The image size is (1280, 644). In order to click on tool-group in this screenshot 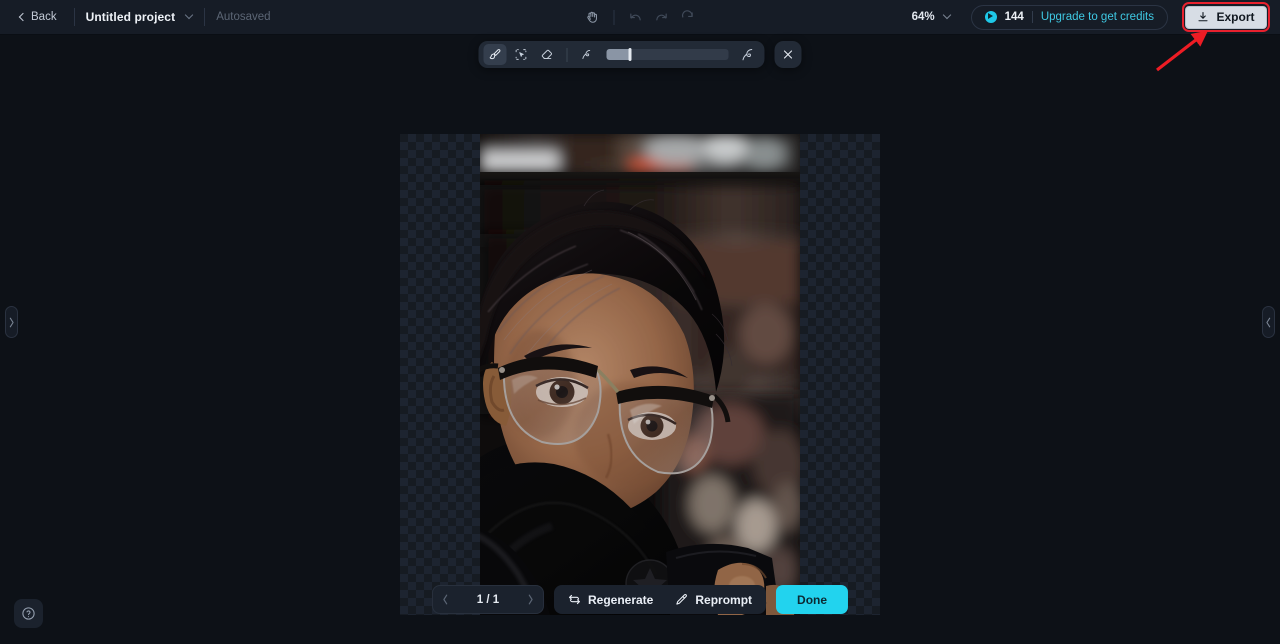, I will do `click(621, 54)`.